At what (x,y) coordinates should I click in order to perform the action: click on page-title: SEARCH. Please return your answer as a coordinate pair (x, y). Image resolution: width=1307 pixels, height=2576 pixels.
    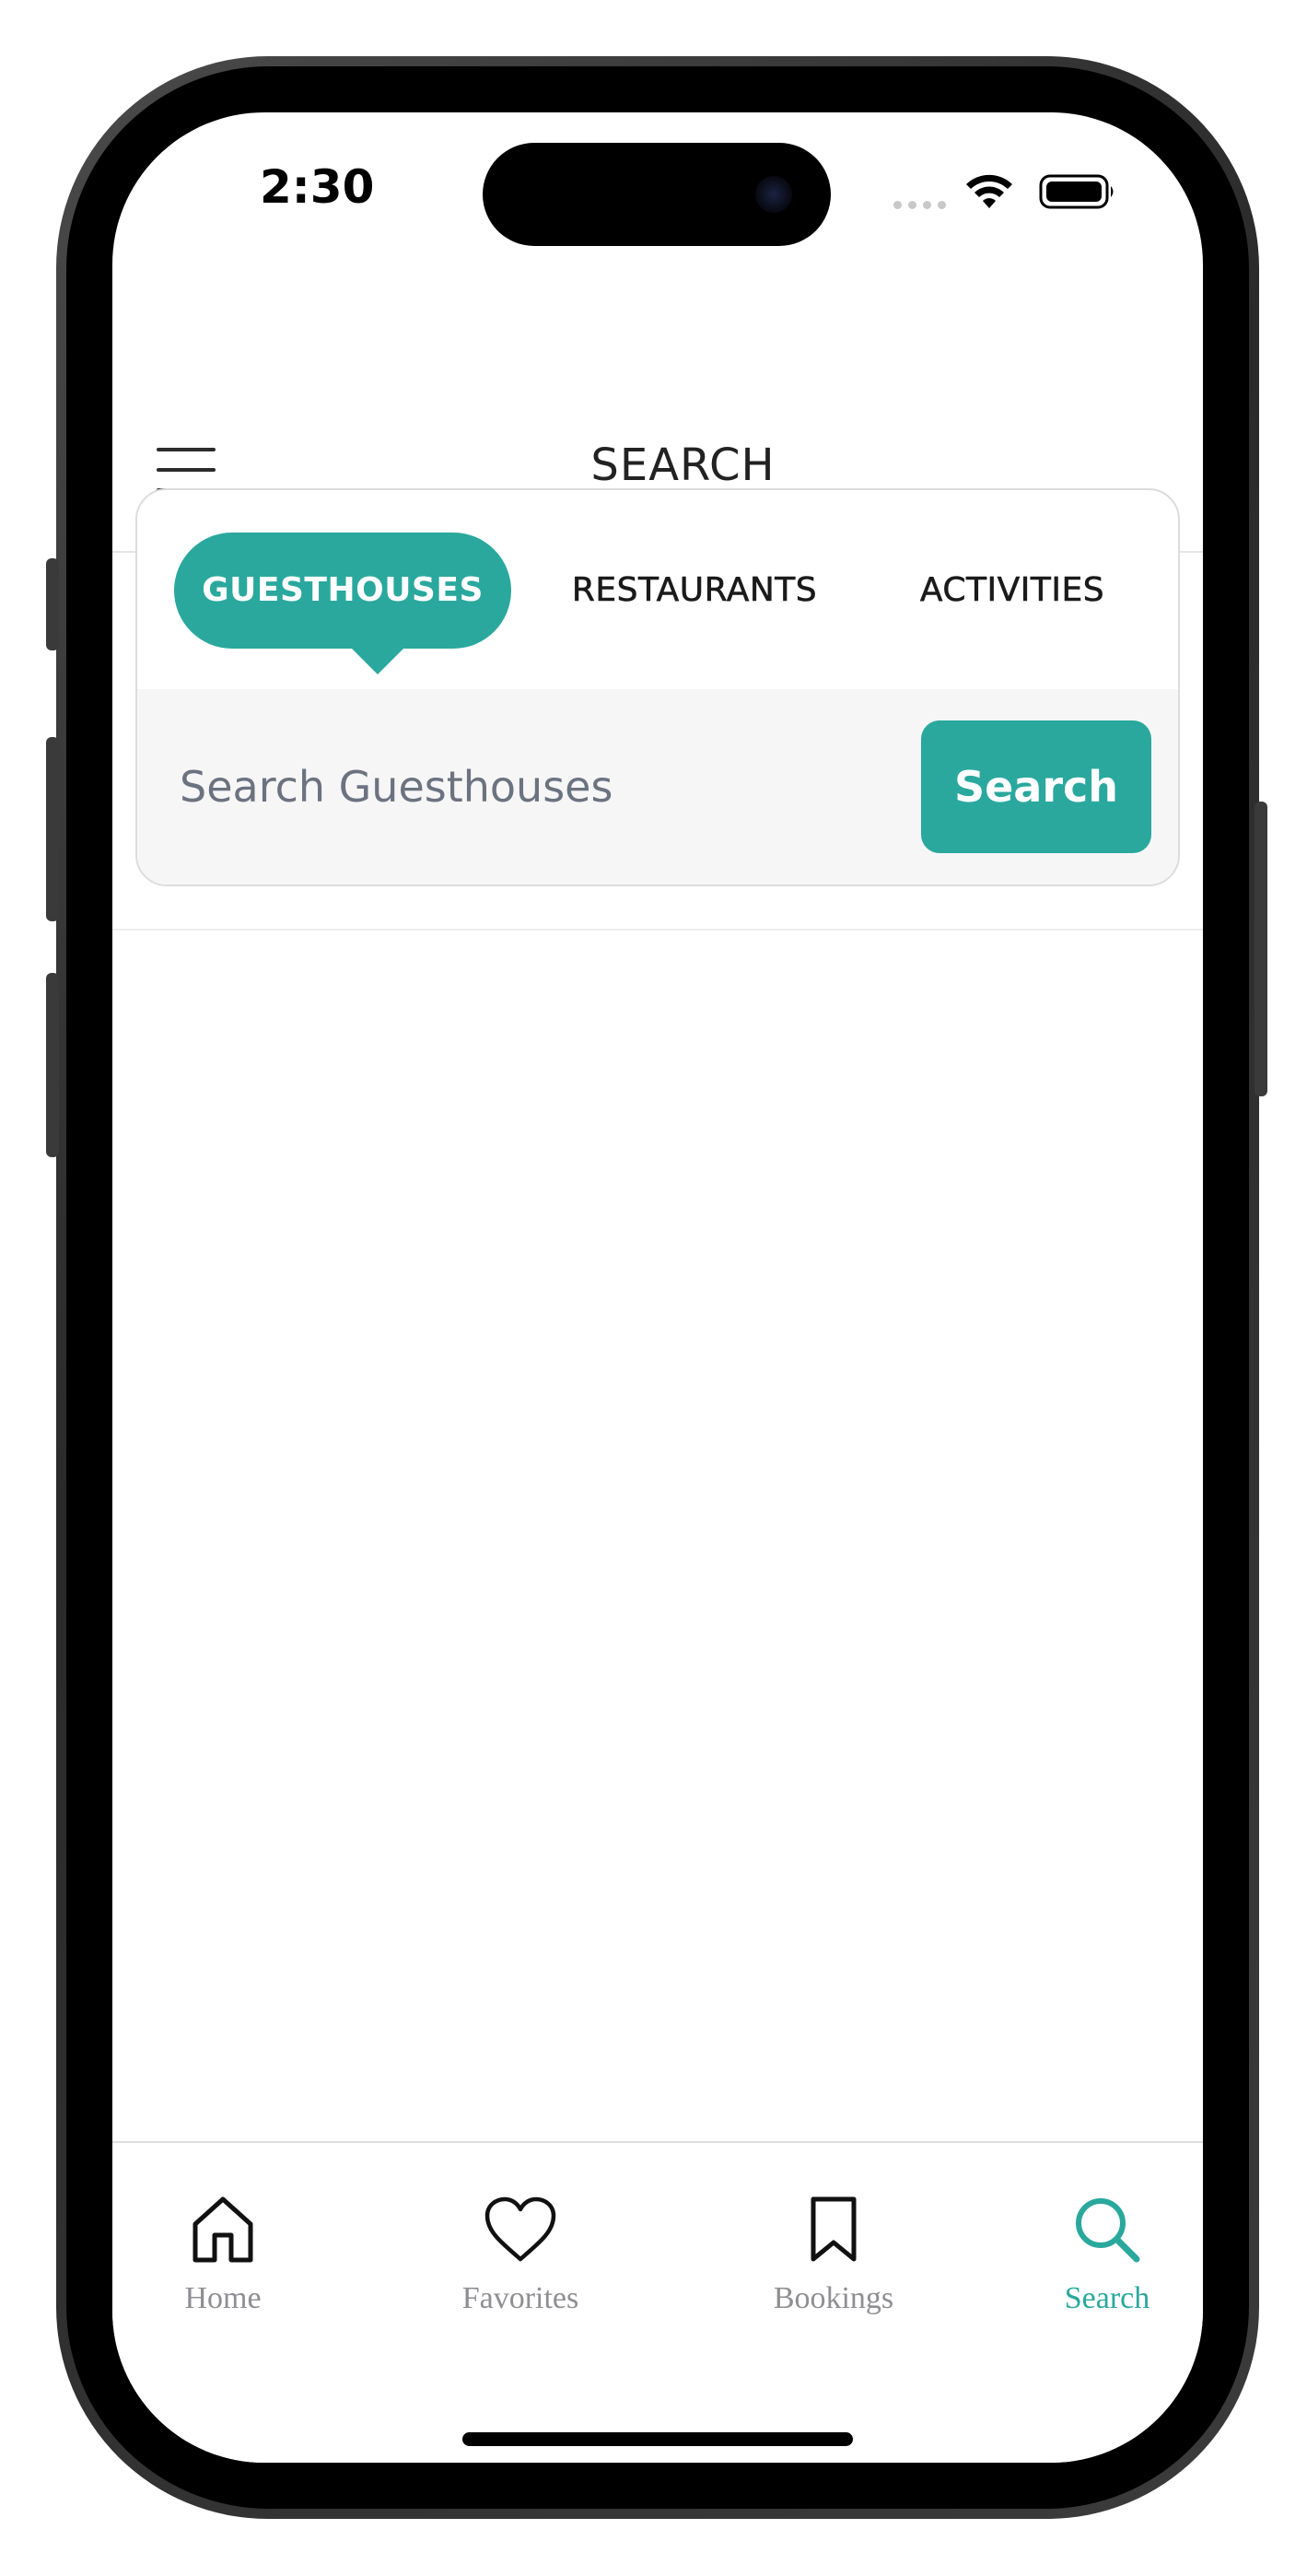
    Looking at the image, I should click on (683, 465).